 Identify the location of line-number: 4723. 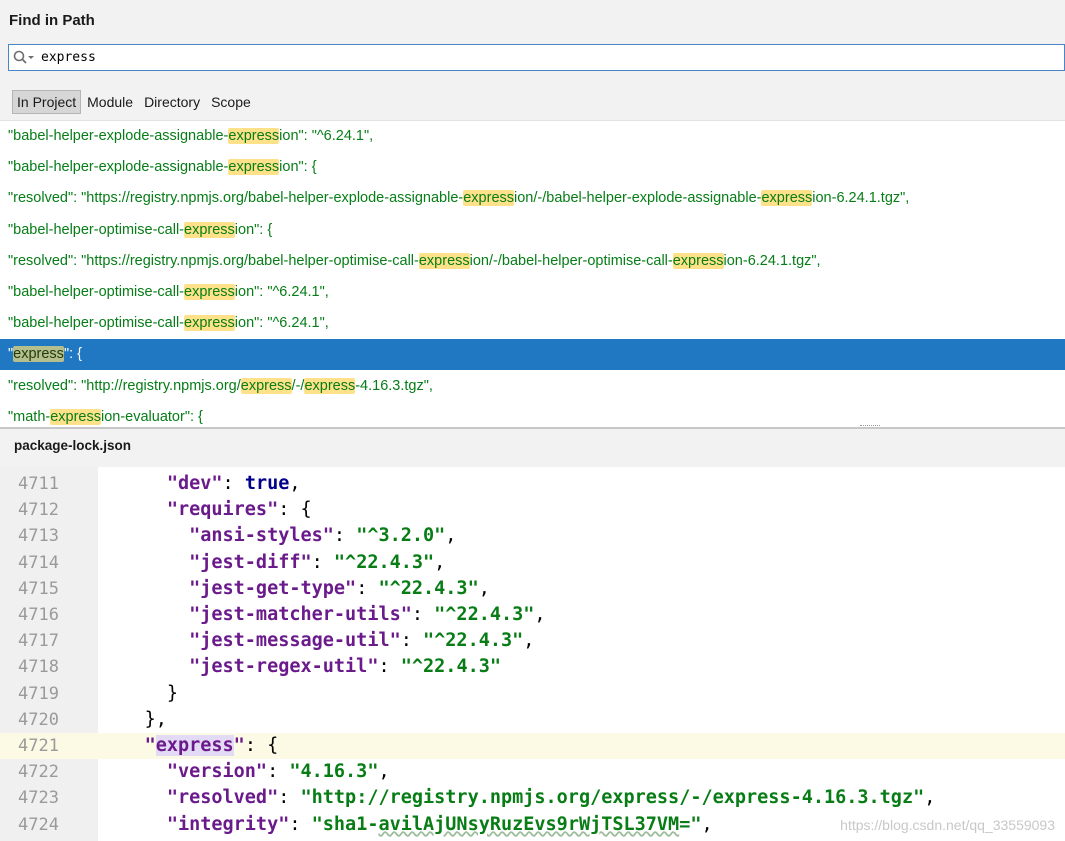
(41, 798).